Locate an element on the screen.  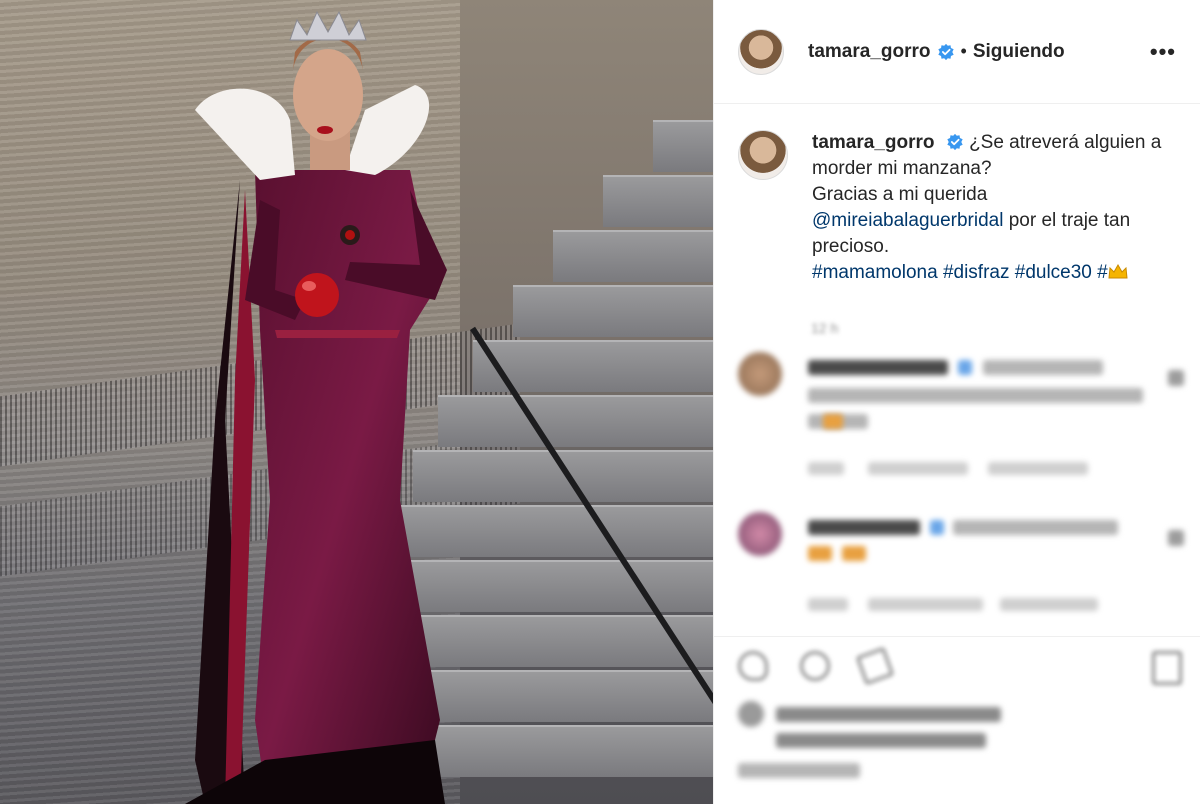
caption-hashtags: #mamamolona #disfraz #dulce30 # is located at coordinates (960, 272).